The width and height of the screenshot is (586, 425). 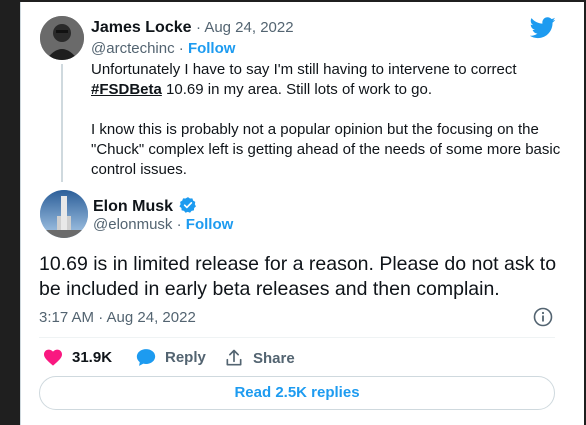 I want to click on divider, so click(x=297, y=337).